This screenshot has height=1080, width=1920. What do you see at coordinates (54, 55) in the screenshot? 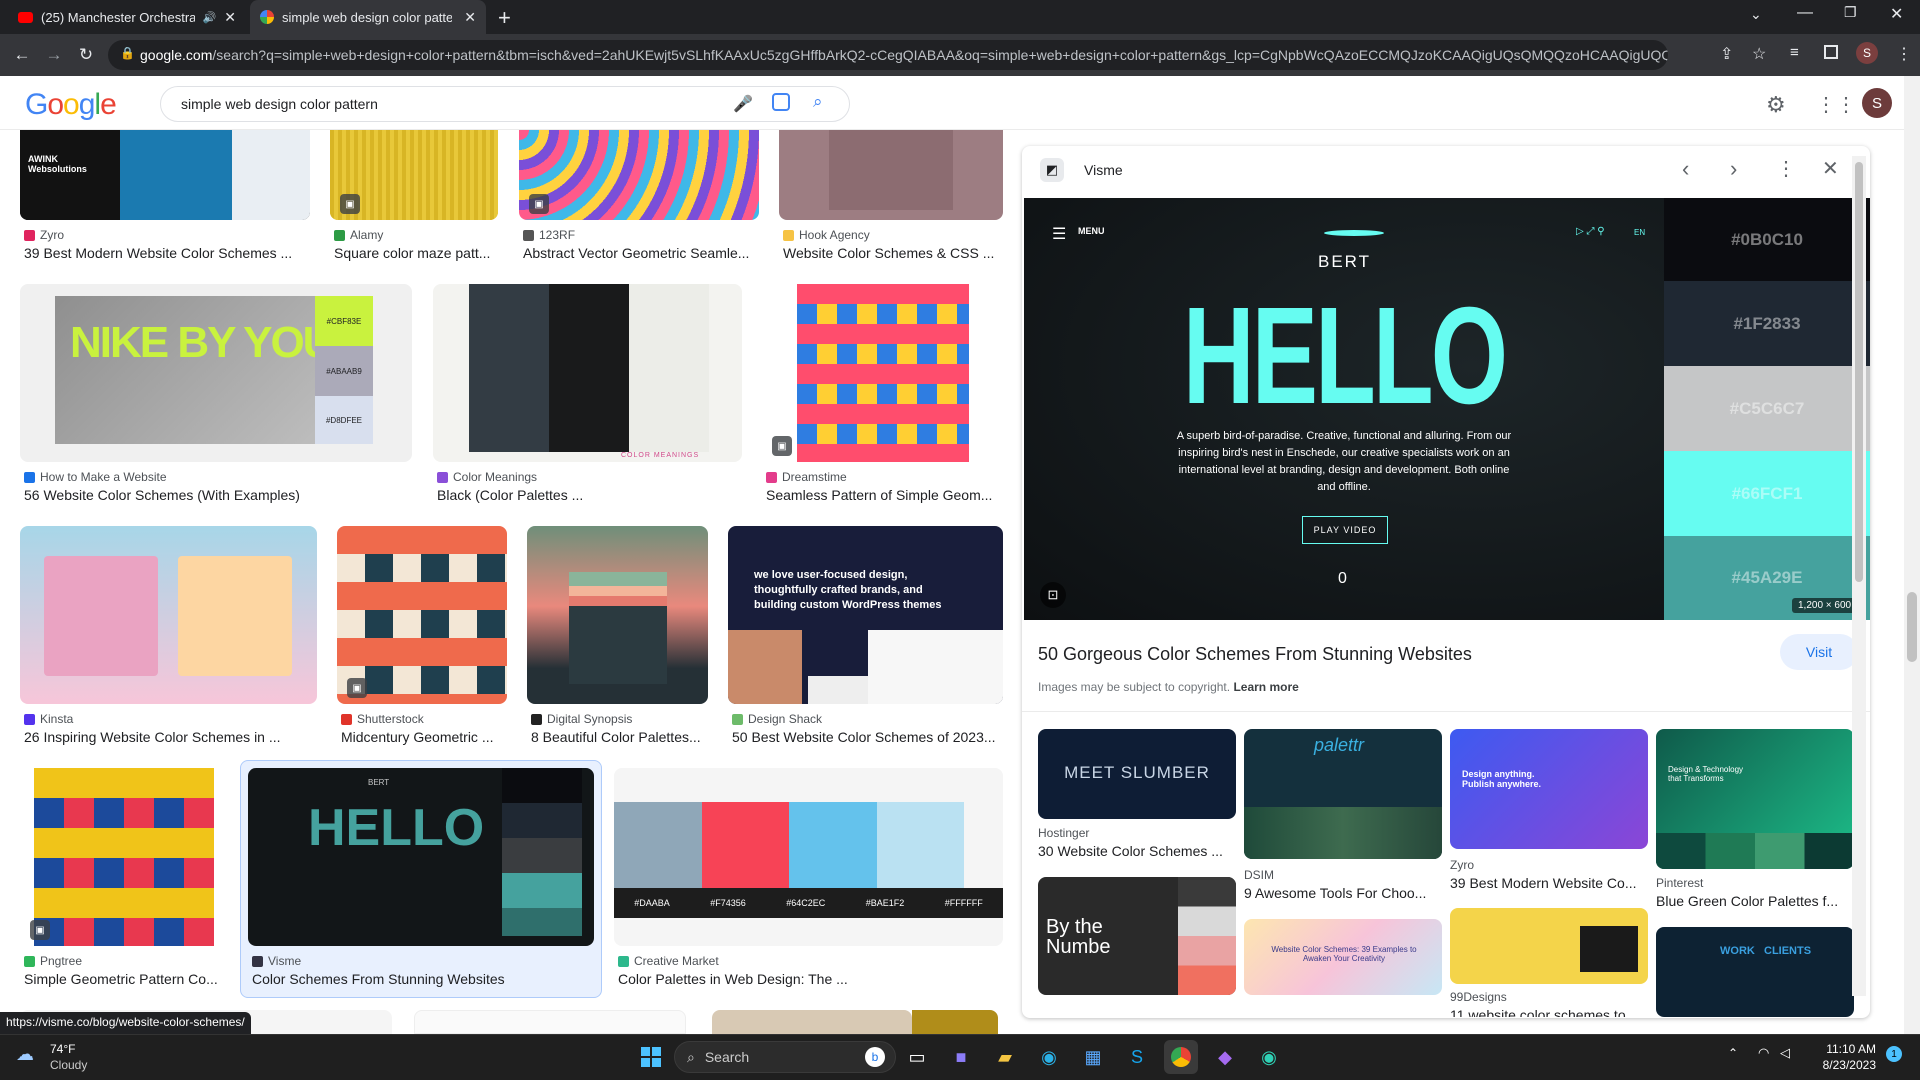
I see `forward-button: →` at bounding box center [54, 55].